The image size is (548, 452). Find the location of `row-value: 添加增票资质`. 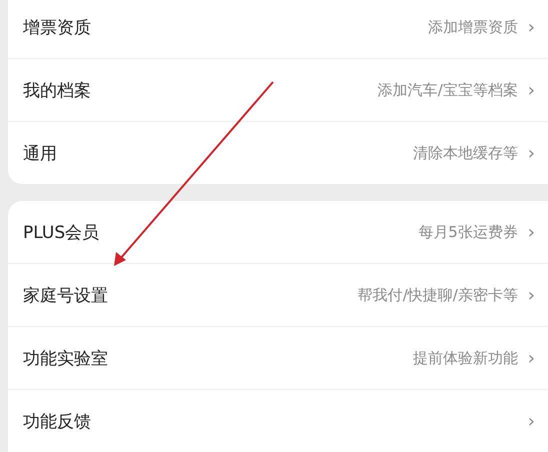

row-value: 添加增票资质 is located at coordinates (473, 27).